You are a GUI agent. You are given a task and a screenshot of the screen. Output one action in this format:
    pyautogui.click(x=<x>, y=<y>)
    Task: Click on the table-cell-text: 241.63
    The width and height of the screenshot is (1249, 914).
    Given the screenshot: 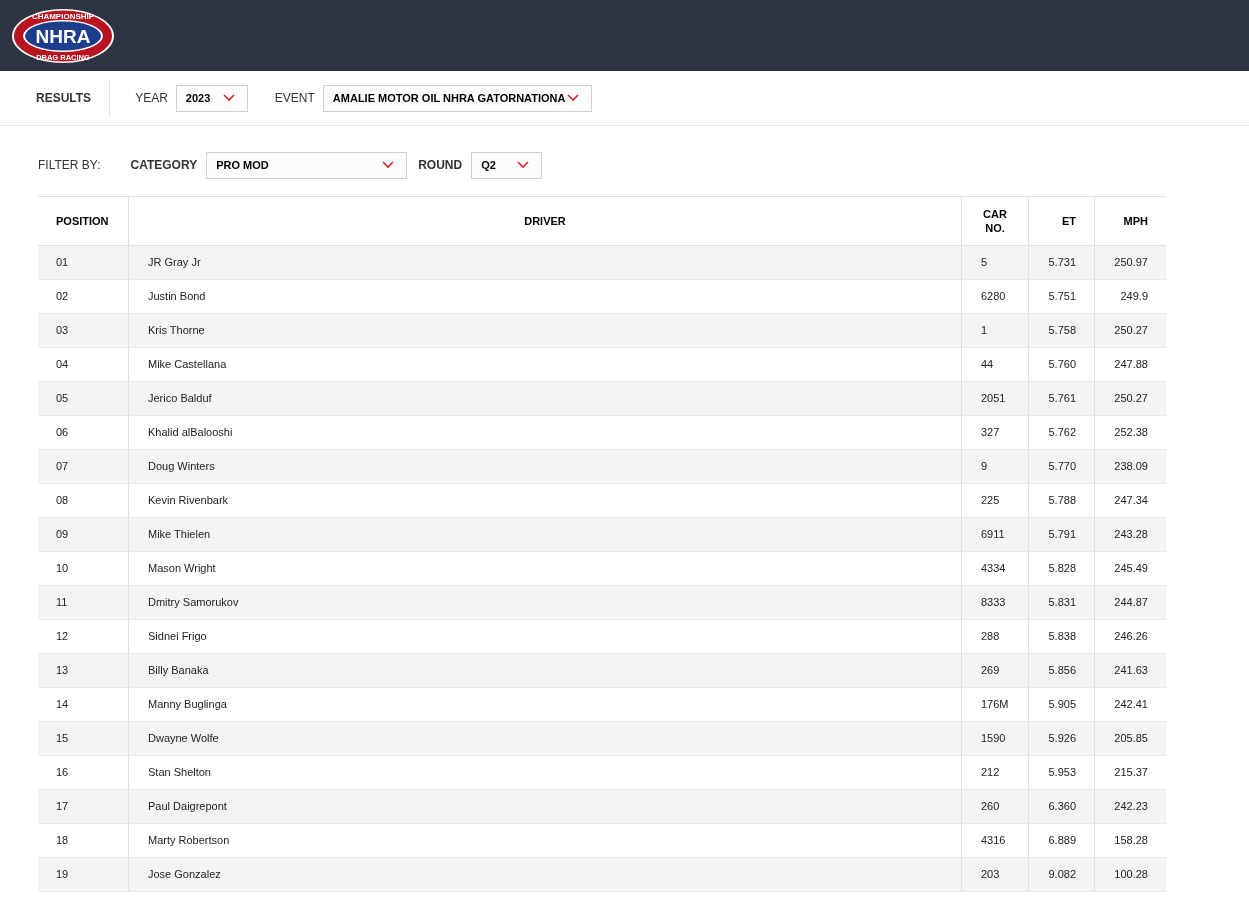 What is the action you would take?
    pyautogui.click(x=1131, y=671)
    